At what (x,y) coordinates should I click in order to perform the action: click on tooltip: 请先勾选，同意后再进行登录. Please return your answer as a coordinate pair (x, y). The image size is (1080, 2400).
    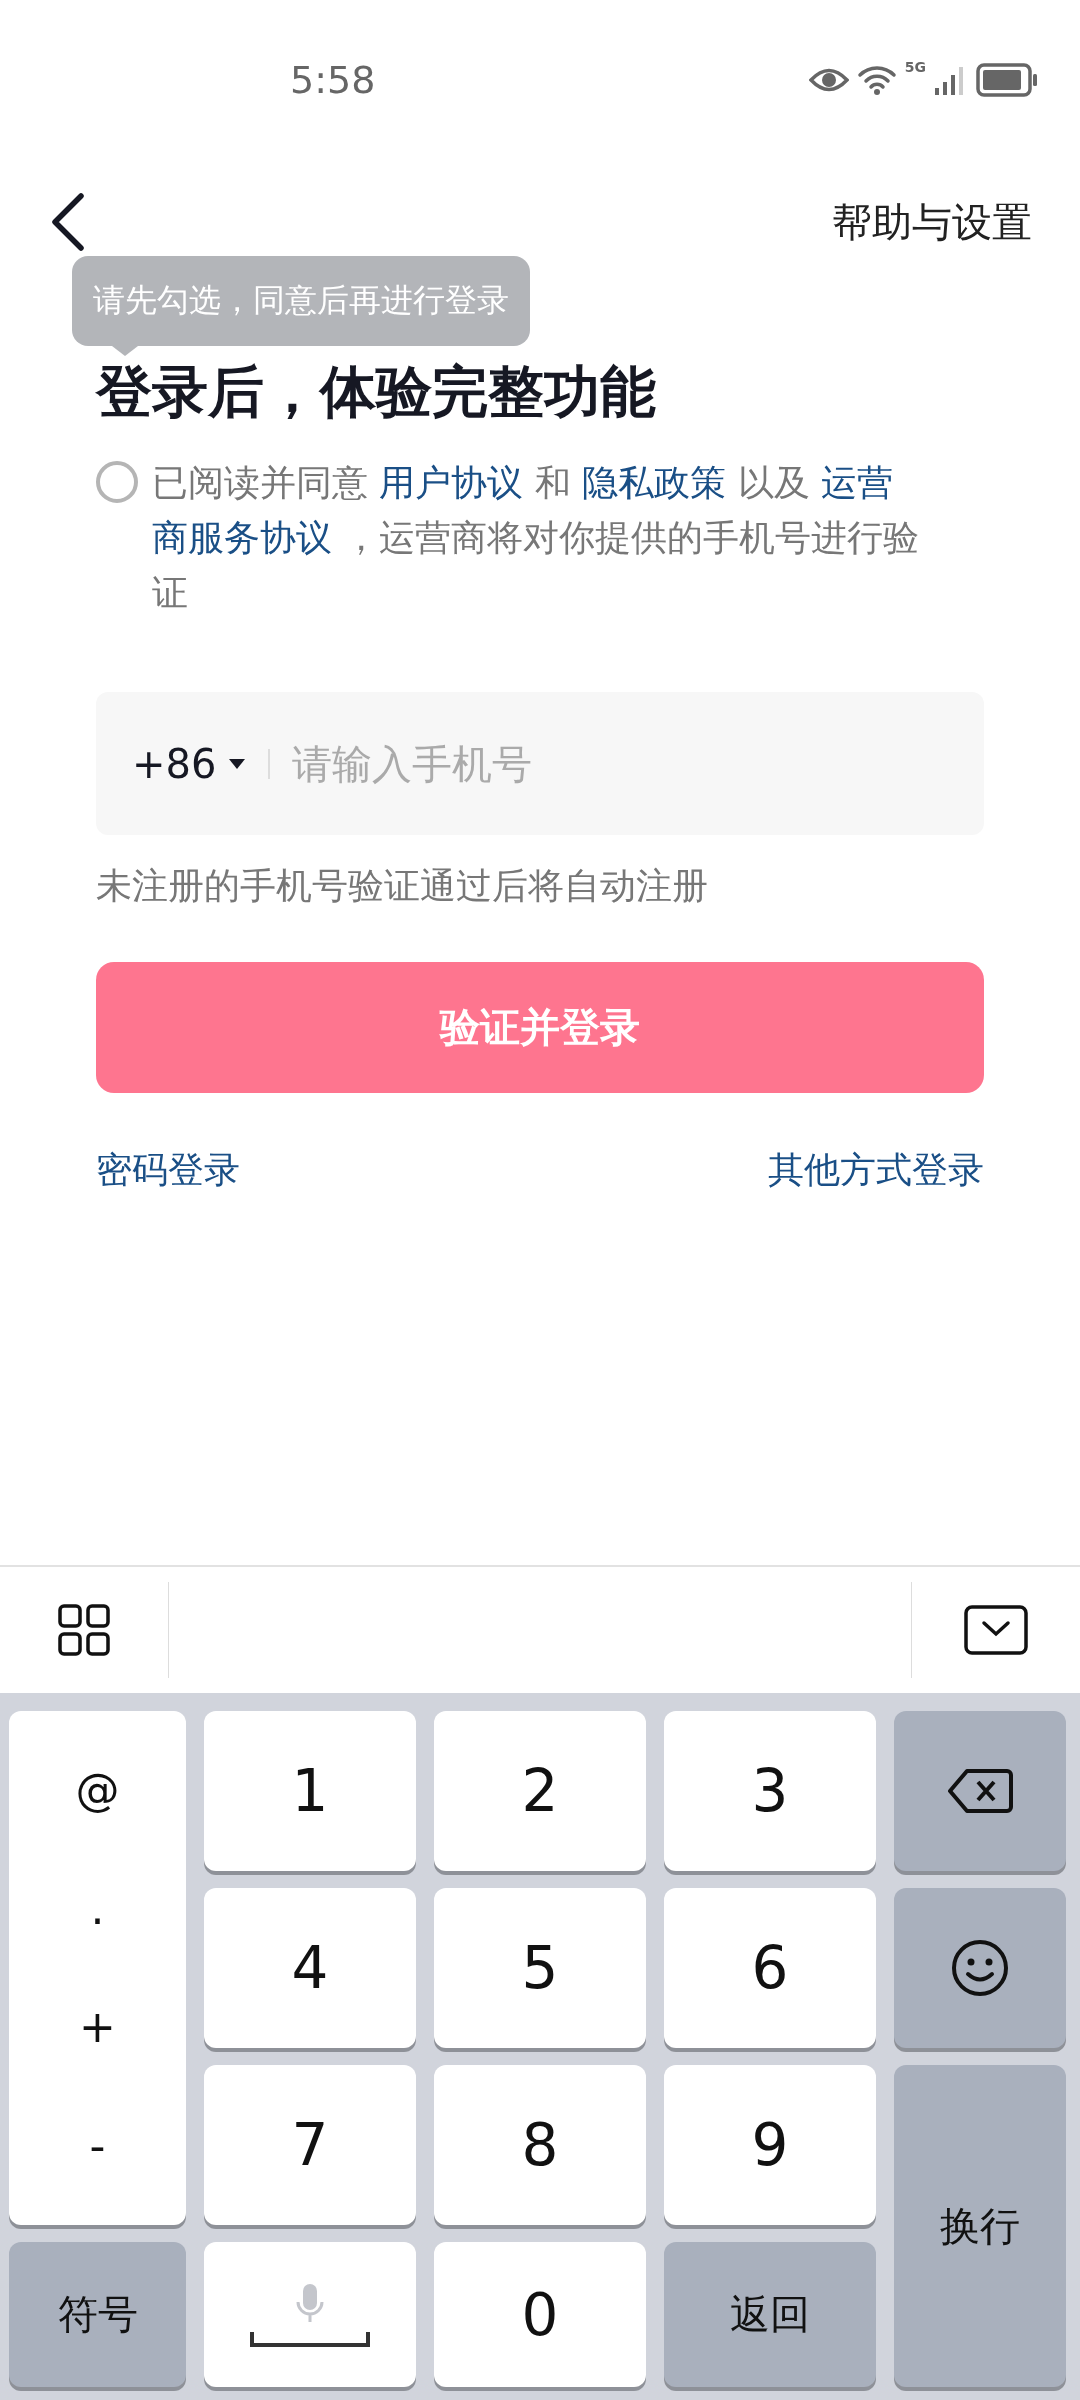
    Looking at the image, I should click on (301, 301).